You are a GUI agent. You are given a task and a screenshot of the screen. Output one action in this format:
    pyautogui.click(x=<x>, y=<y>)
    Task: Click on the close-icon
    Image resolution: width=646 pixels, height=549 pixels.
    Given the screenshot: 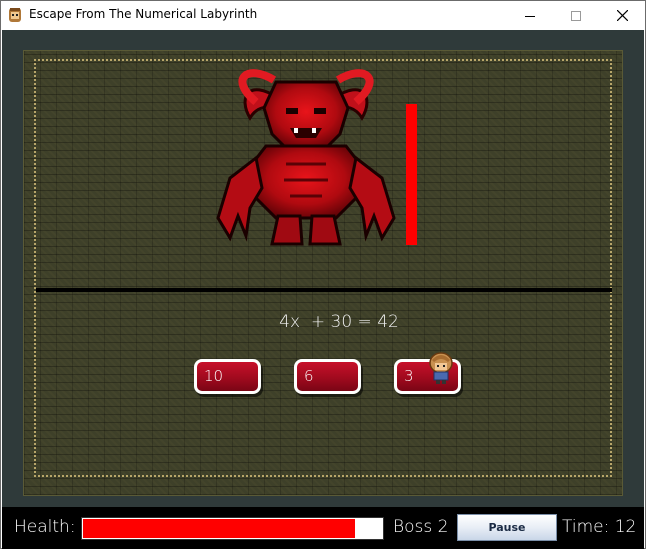 What is the action you would take?
    pyautogui.click(x=622, y=15)
    